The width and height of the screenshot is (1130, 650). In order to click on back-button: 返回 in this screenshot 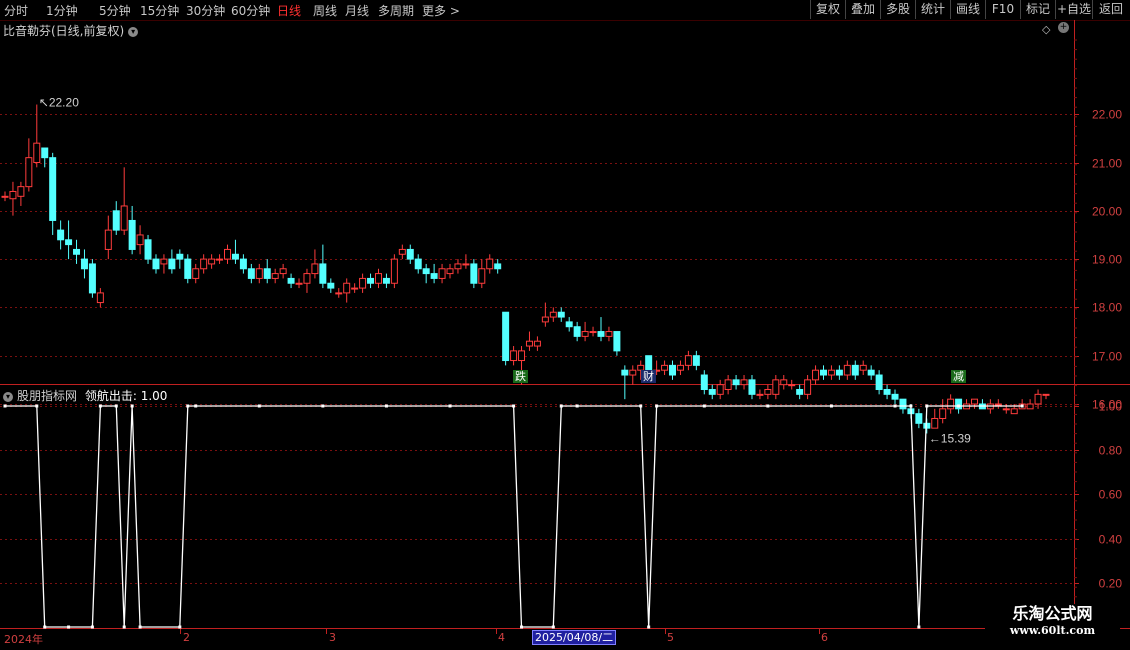, I will do `click(1110, 9)`.